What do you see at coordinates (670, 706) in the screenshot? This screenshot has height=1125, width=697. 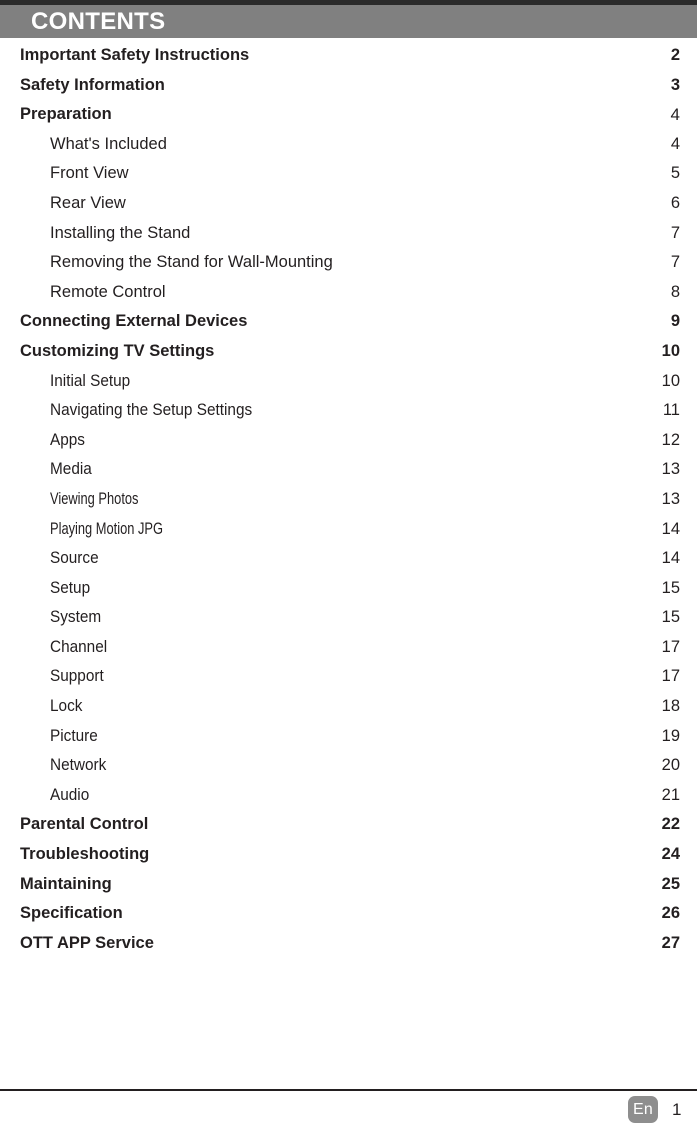 I see `toc-entry-page-number: 18` at bounding box center [670, 706].